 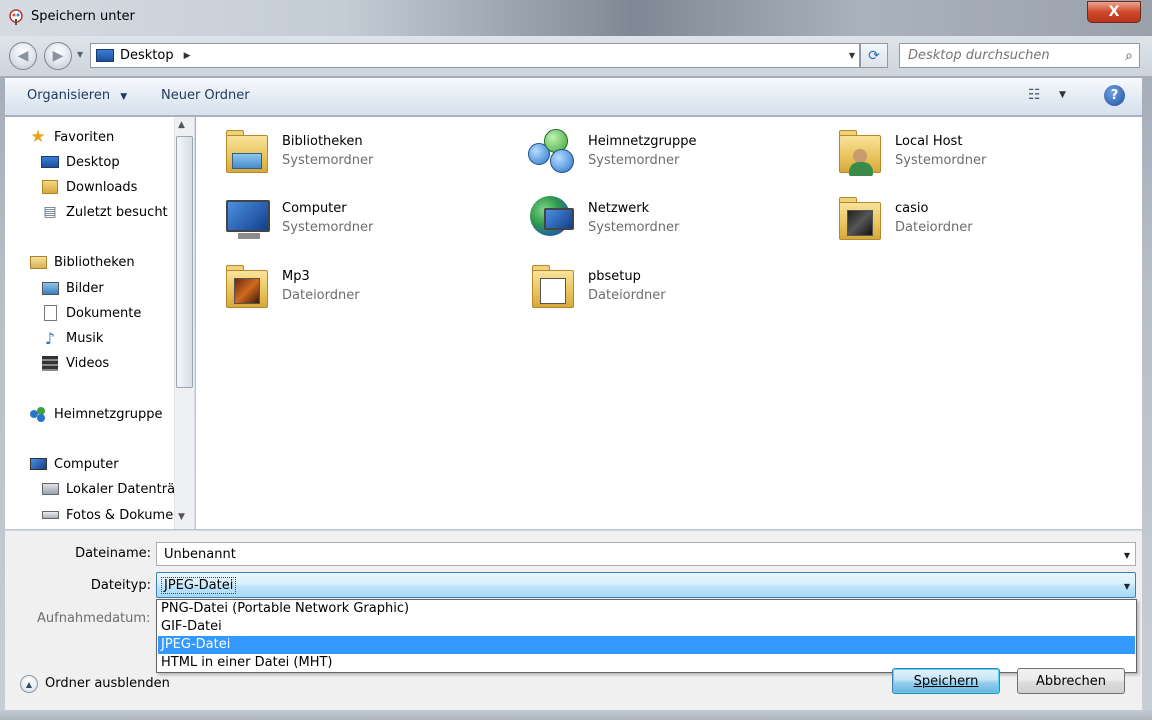 I want to click on save-button-label: Speichern, so click(x=946, y=681).